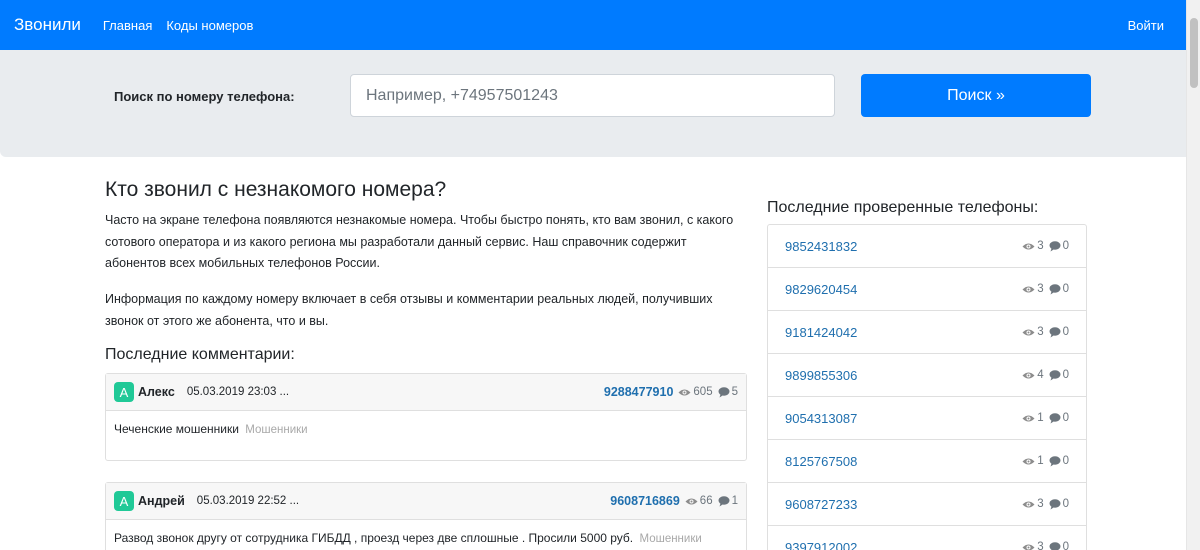 This screenshot has height=550, width=1200. Describe the element at coordinates (703, 392) in the screenshot. I see `views-count: 605` at that location.